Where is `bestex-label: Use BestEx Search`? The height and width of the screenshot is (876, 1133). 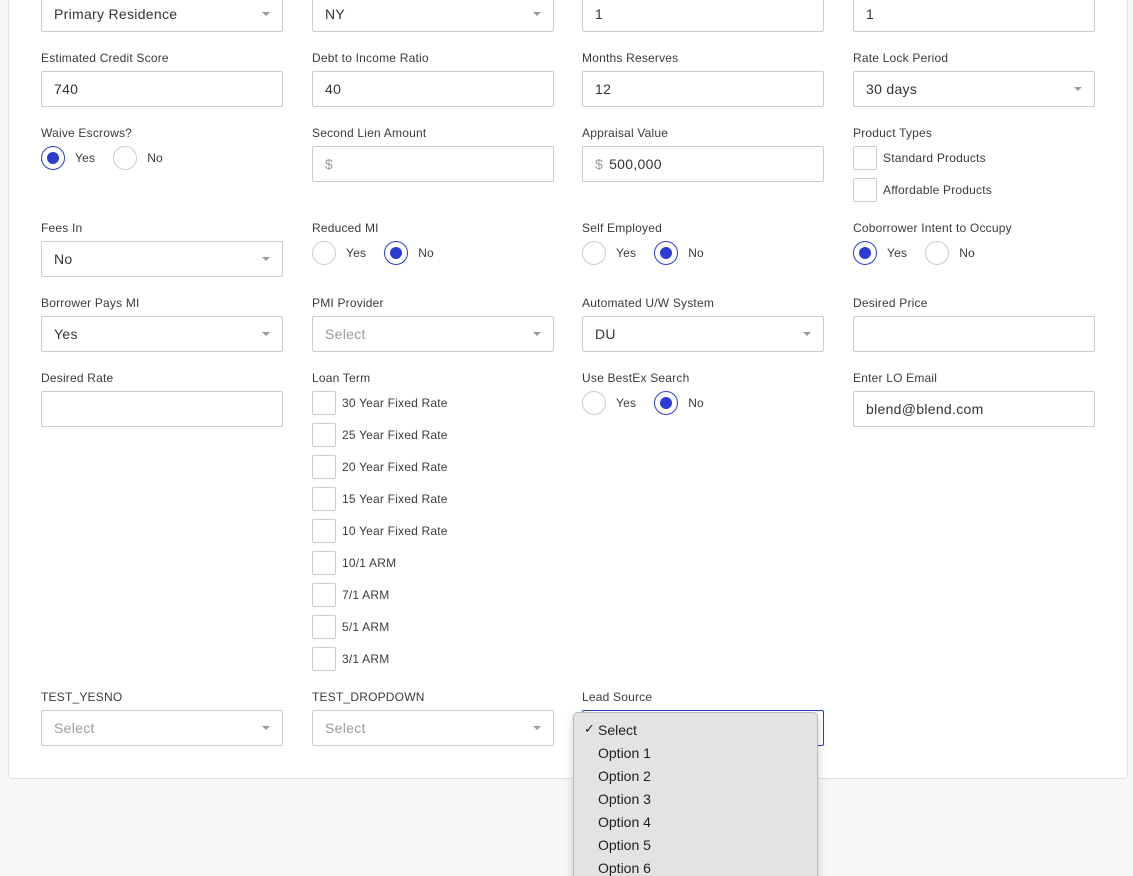 bestex-label: Use BestEx Search is located at coordinates (636, 378).